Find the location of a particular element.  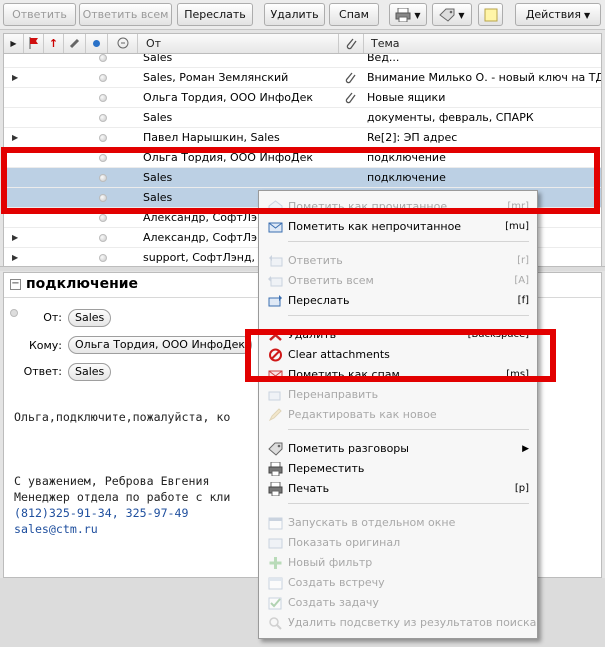

window-icon is located at coordinates (275, 523).